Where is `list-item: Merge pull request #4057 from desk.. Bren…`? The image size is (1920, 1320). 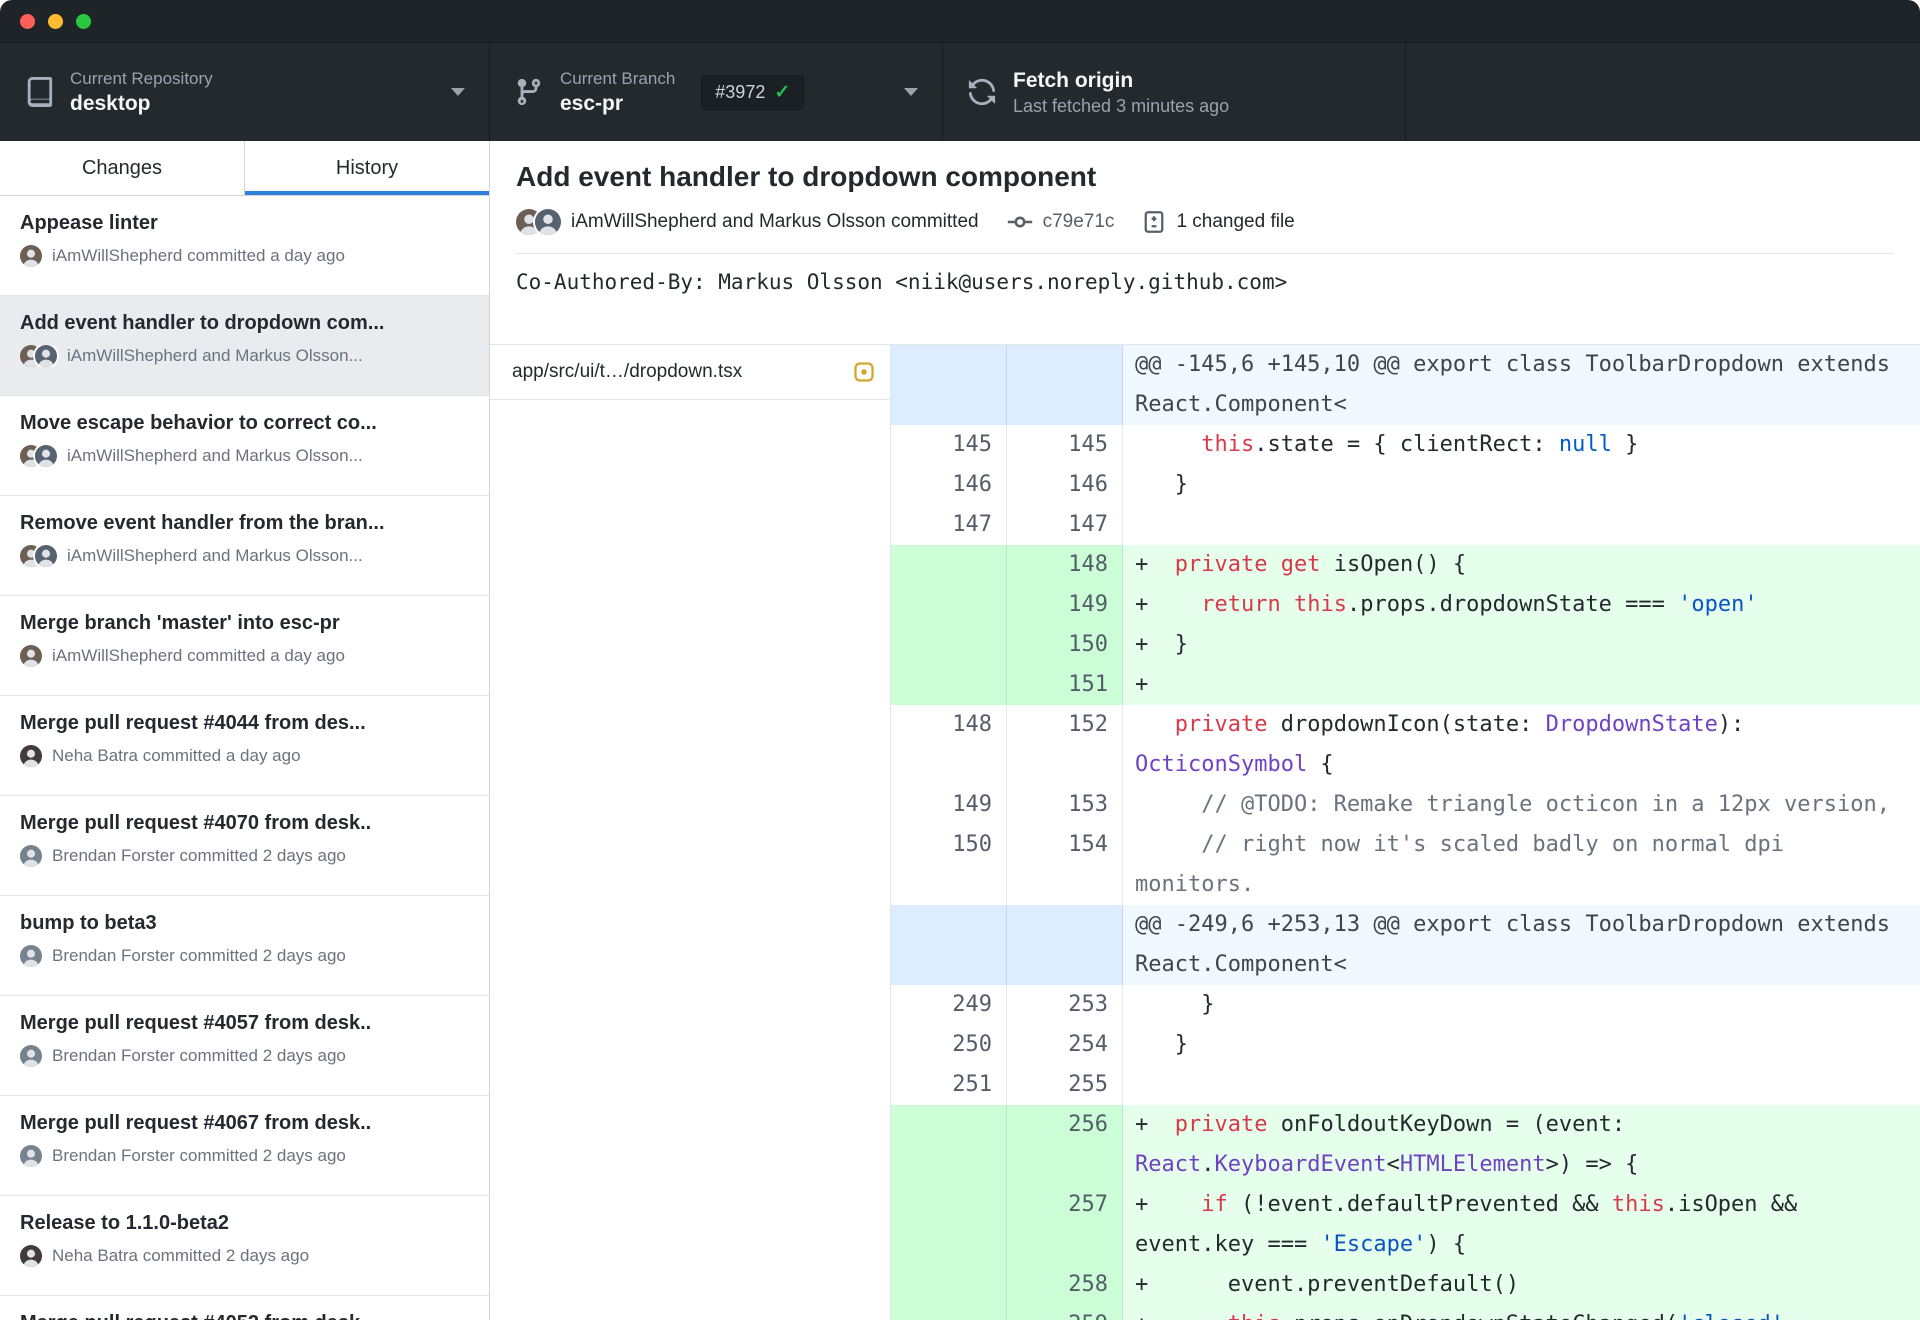 list-item: Merge pull request #4057 from desk.. Bren… is located at coordinates (244, 1046).